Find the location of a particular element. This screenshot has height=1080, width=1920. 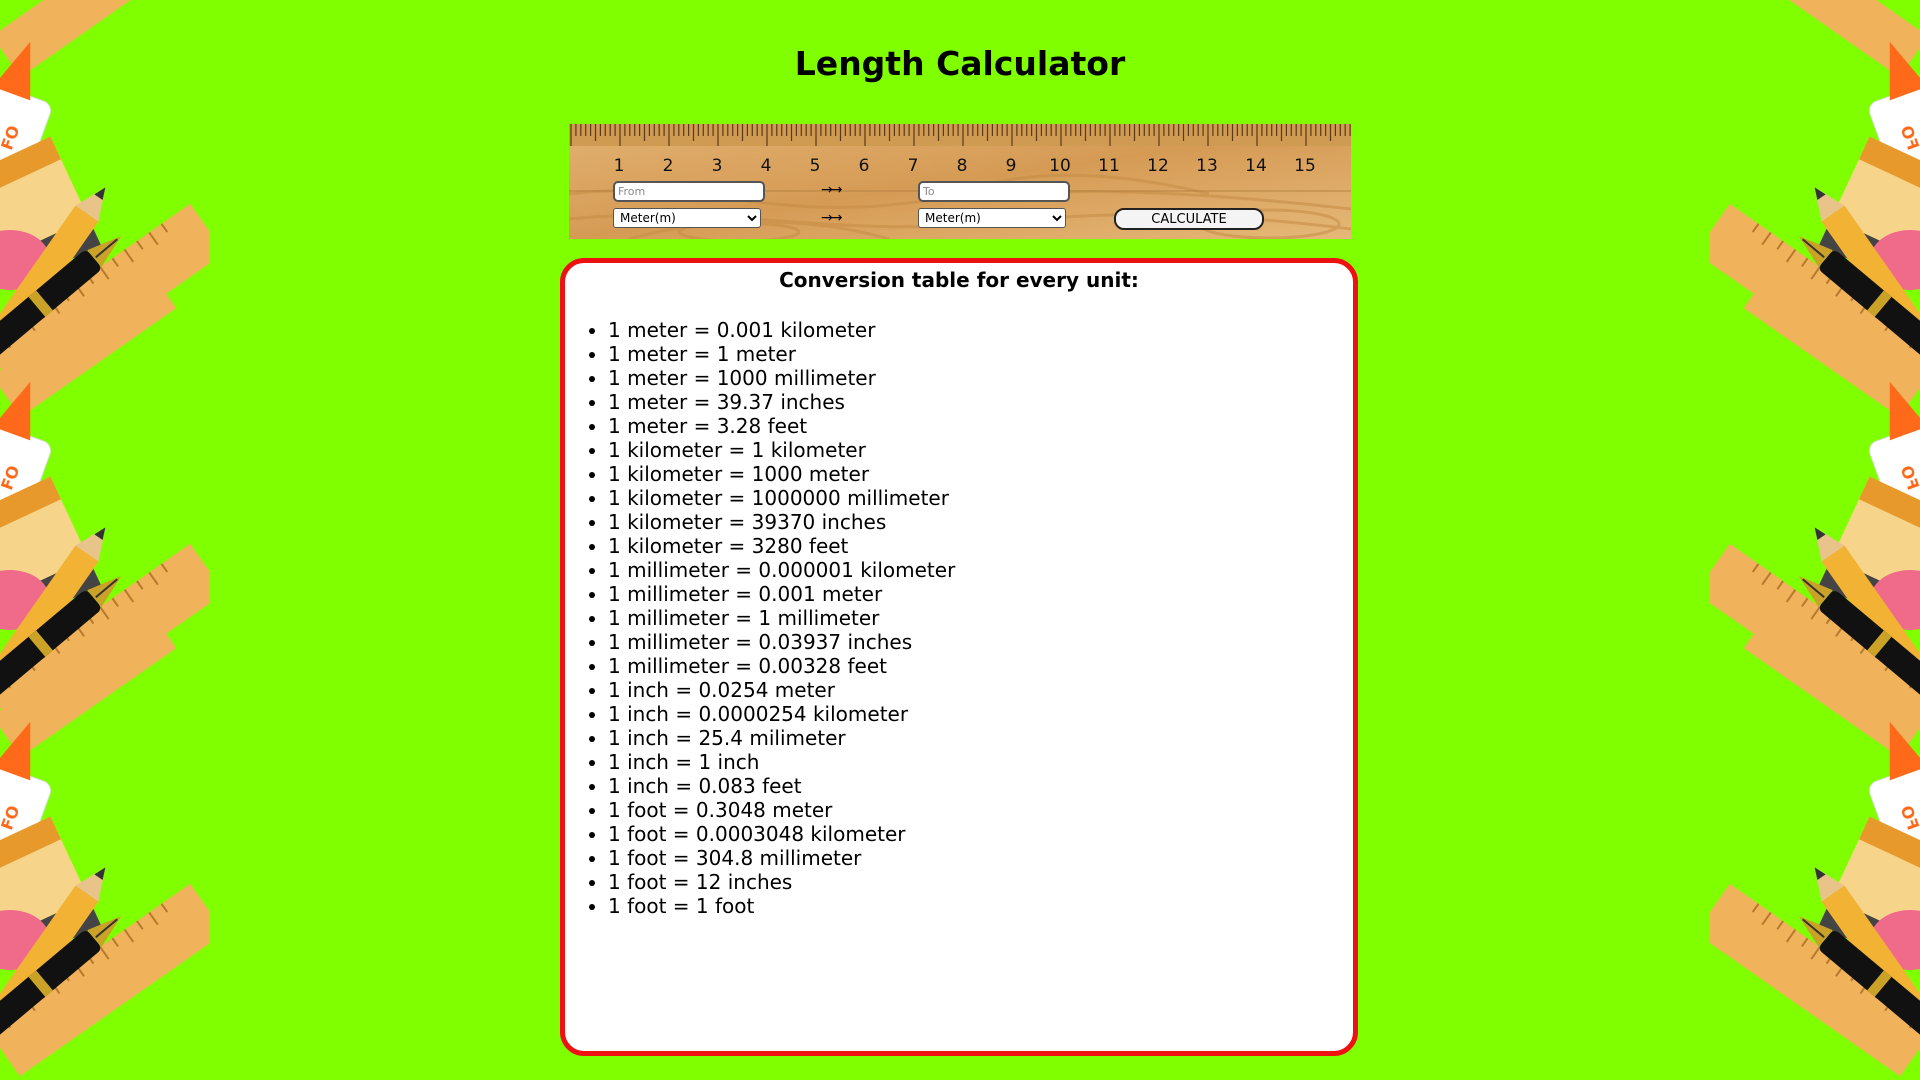

conversion-list-item: 1 kilometer = 39370 inches is located at coordinates (980, 522).